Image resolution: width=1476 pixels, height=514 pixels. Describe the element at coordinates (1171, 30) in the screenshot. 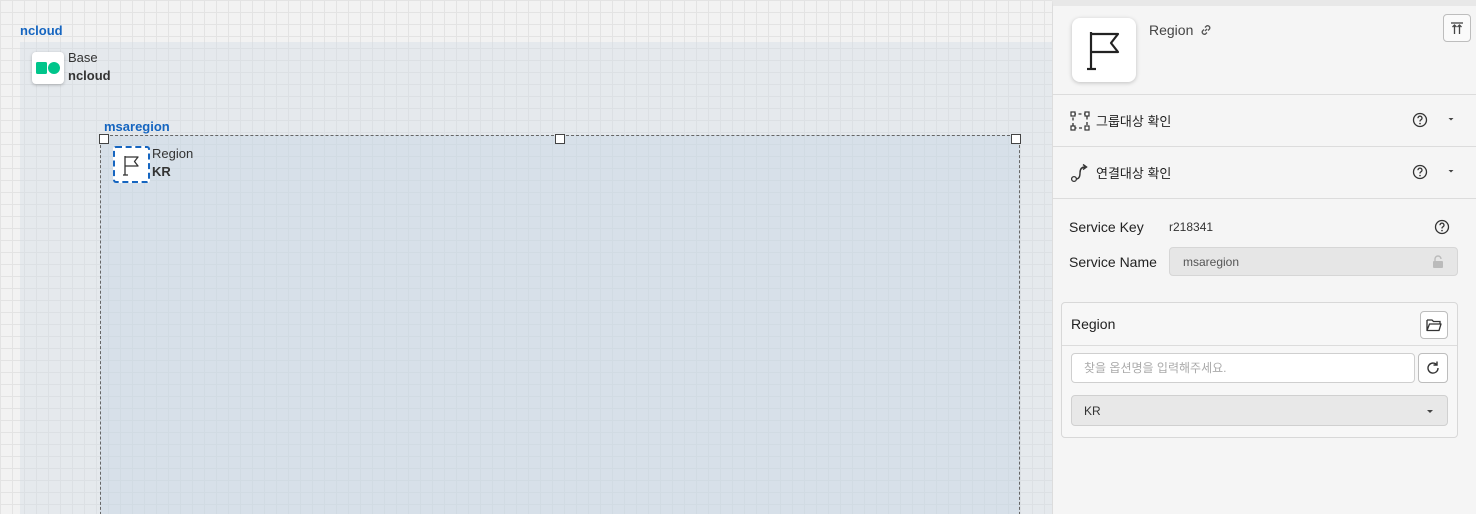

I see `panel-title-text: Region` at that location.